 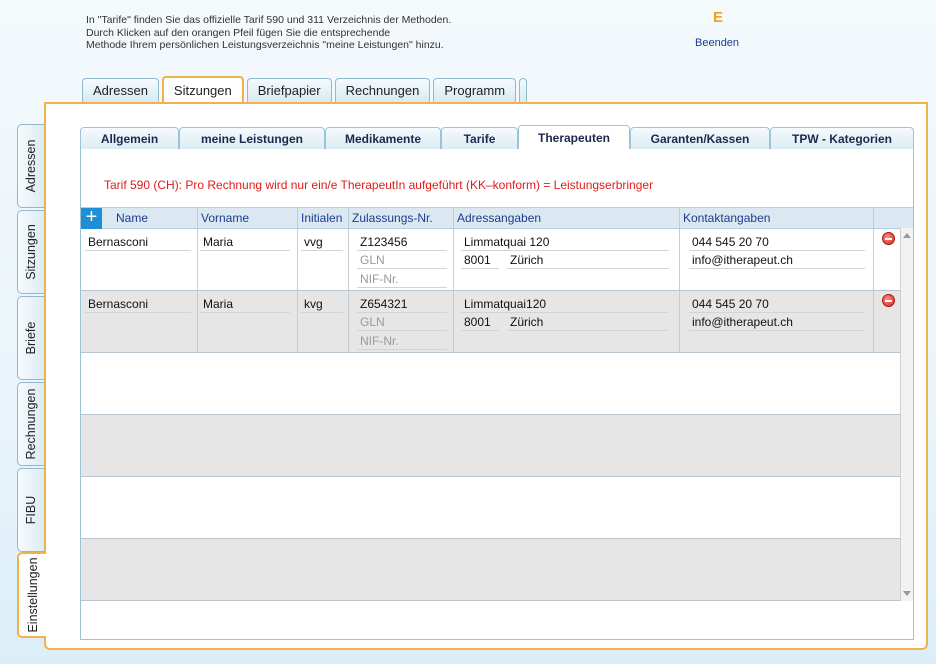 I want to click on add-therapist-button: +, so click(x=91, y=217).